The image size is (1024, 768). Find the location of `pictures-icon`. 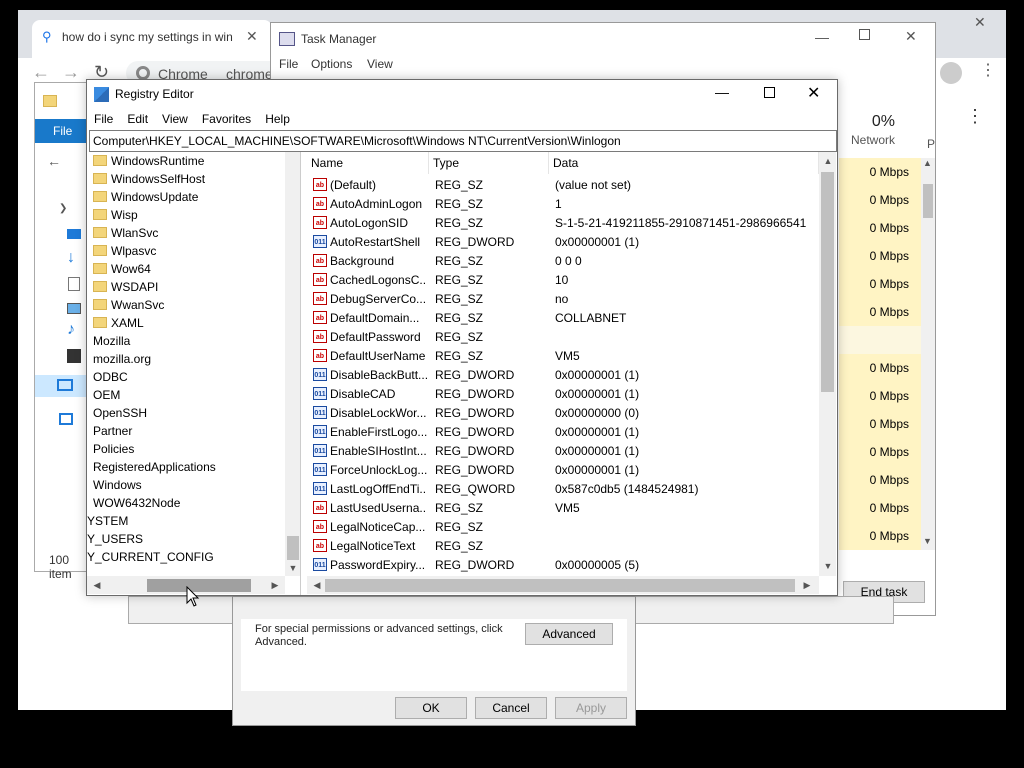

pictures-icon is located at coordinates (74, 308).